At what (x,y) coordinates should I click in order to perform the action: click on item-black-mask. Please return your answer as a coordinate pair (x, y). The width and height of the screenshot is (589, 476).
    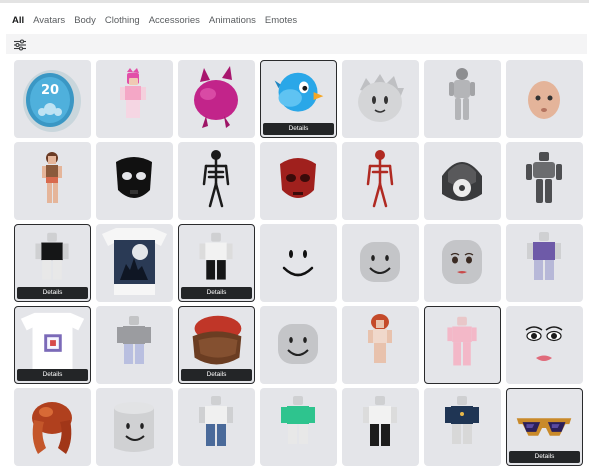
    Looking at the image, I should click on (134, 181).